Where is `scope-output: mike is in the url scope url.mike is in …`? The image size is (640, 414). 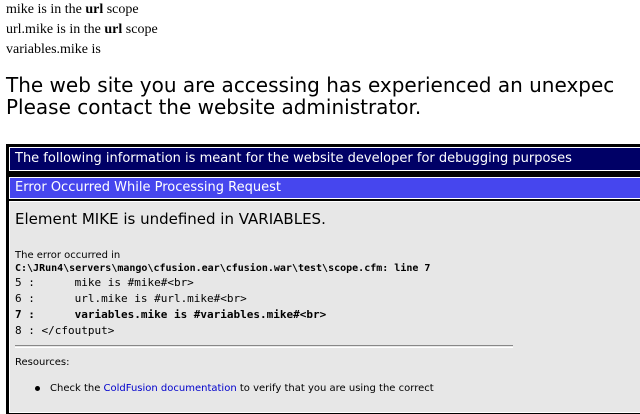 scope-output: mike is in the url scope url.mike is in … is located at coordinates (82, 30).